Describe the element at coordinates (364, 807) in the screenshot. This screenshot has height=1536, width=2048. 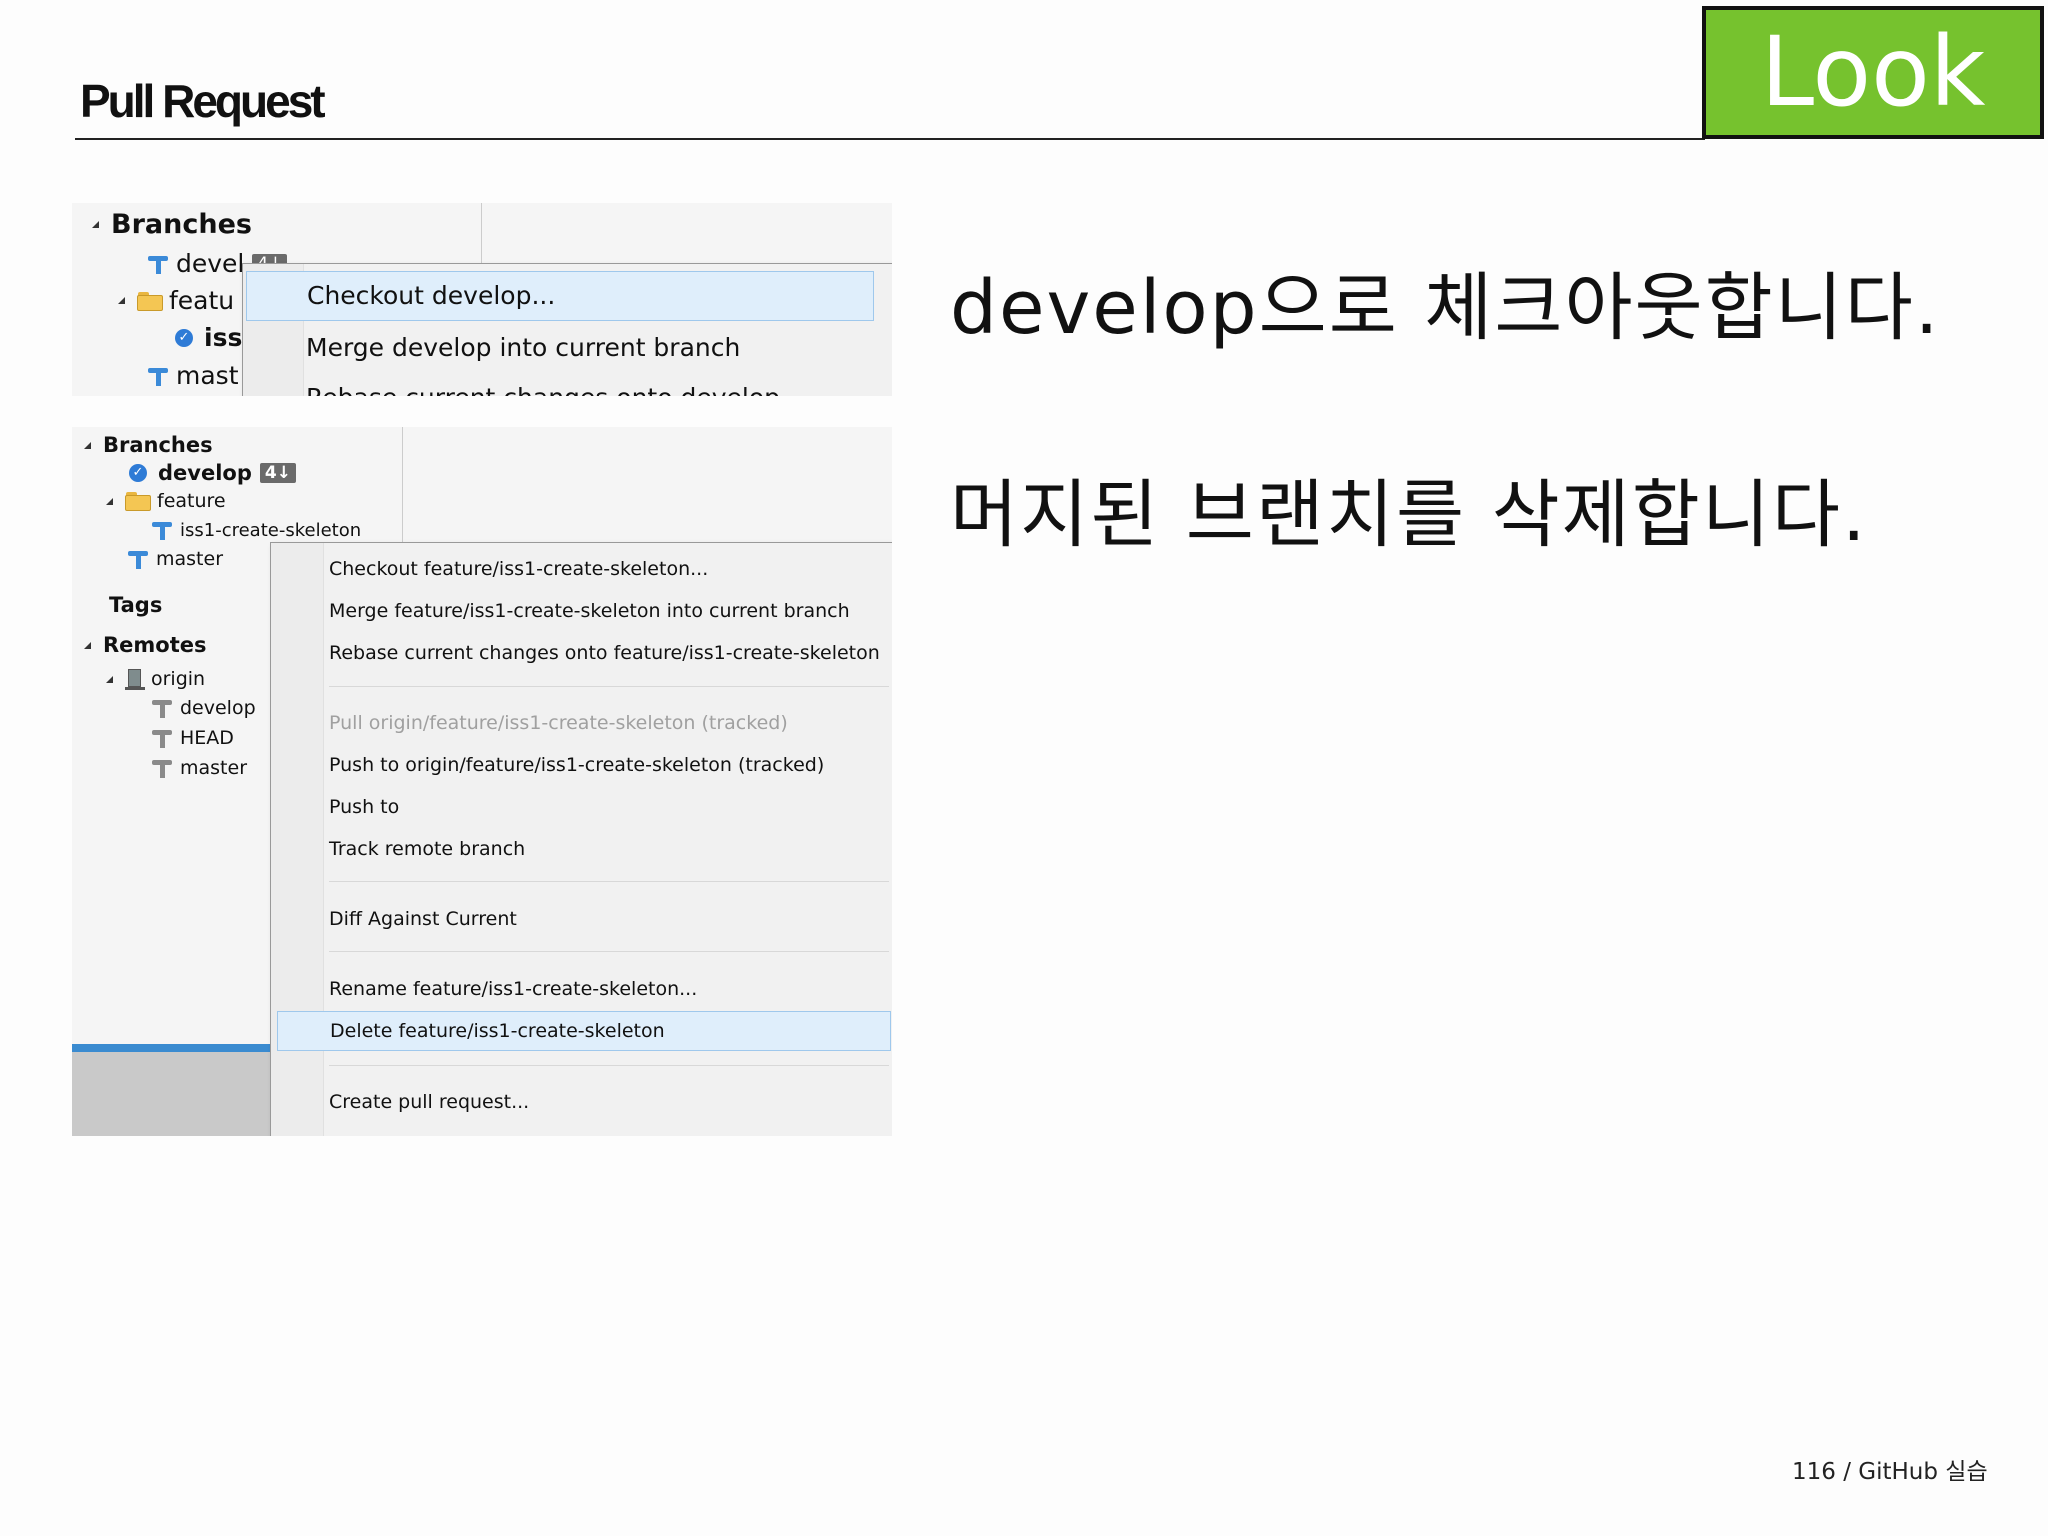
I see `menu-item-push-to: Push to` at that location.